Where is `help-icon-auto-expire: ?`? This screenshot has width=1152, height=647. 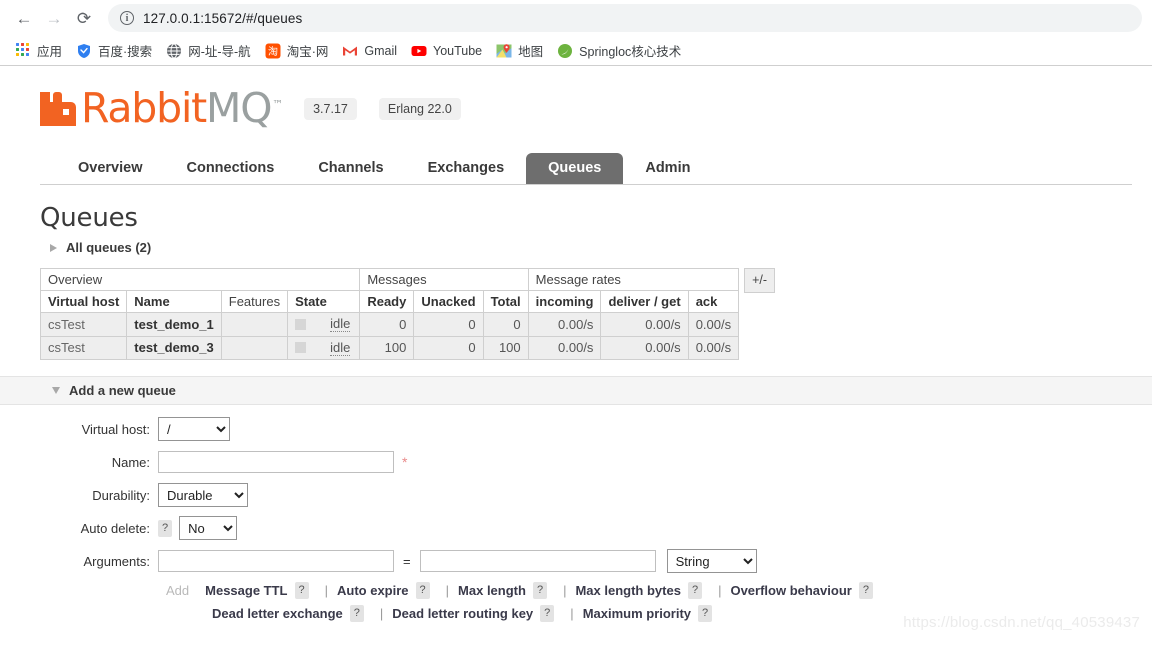 help-icon-auto-expire: ? is located at coordinates (422, 590).